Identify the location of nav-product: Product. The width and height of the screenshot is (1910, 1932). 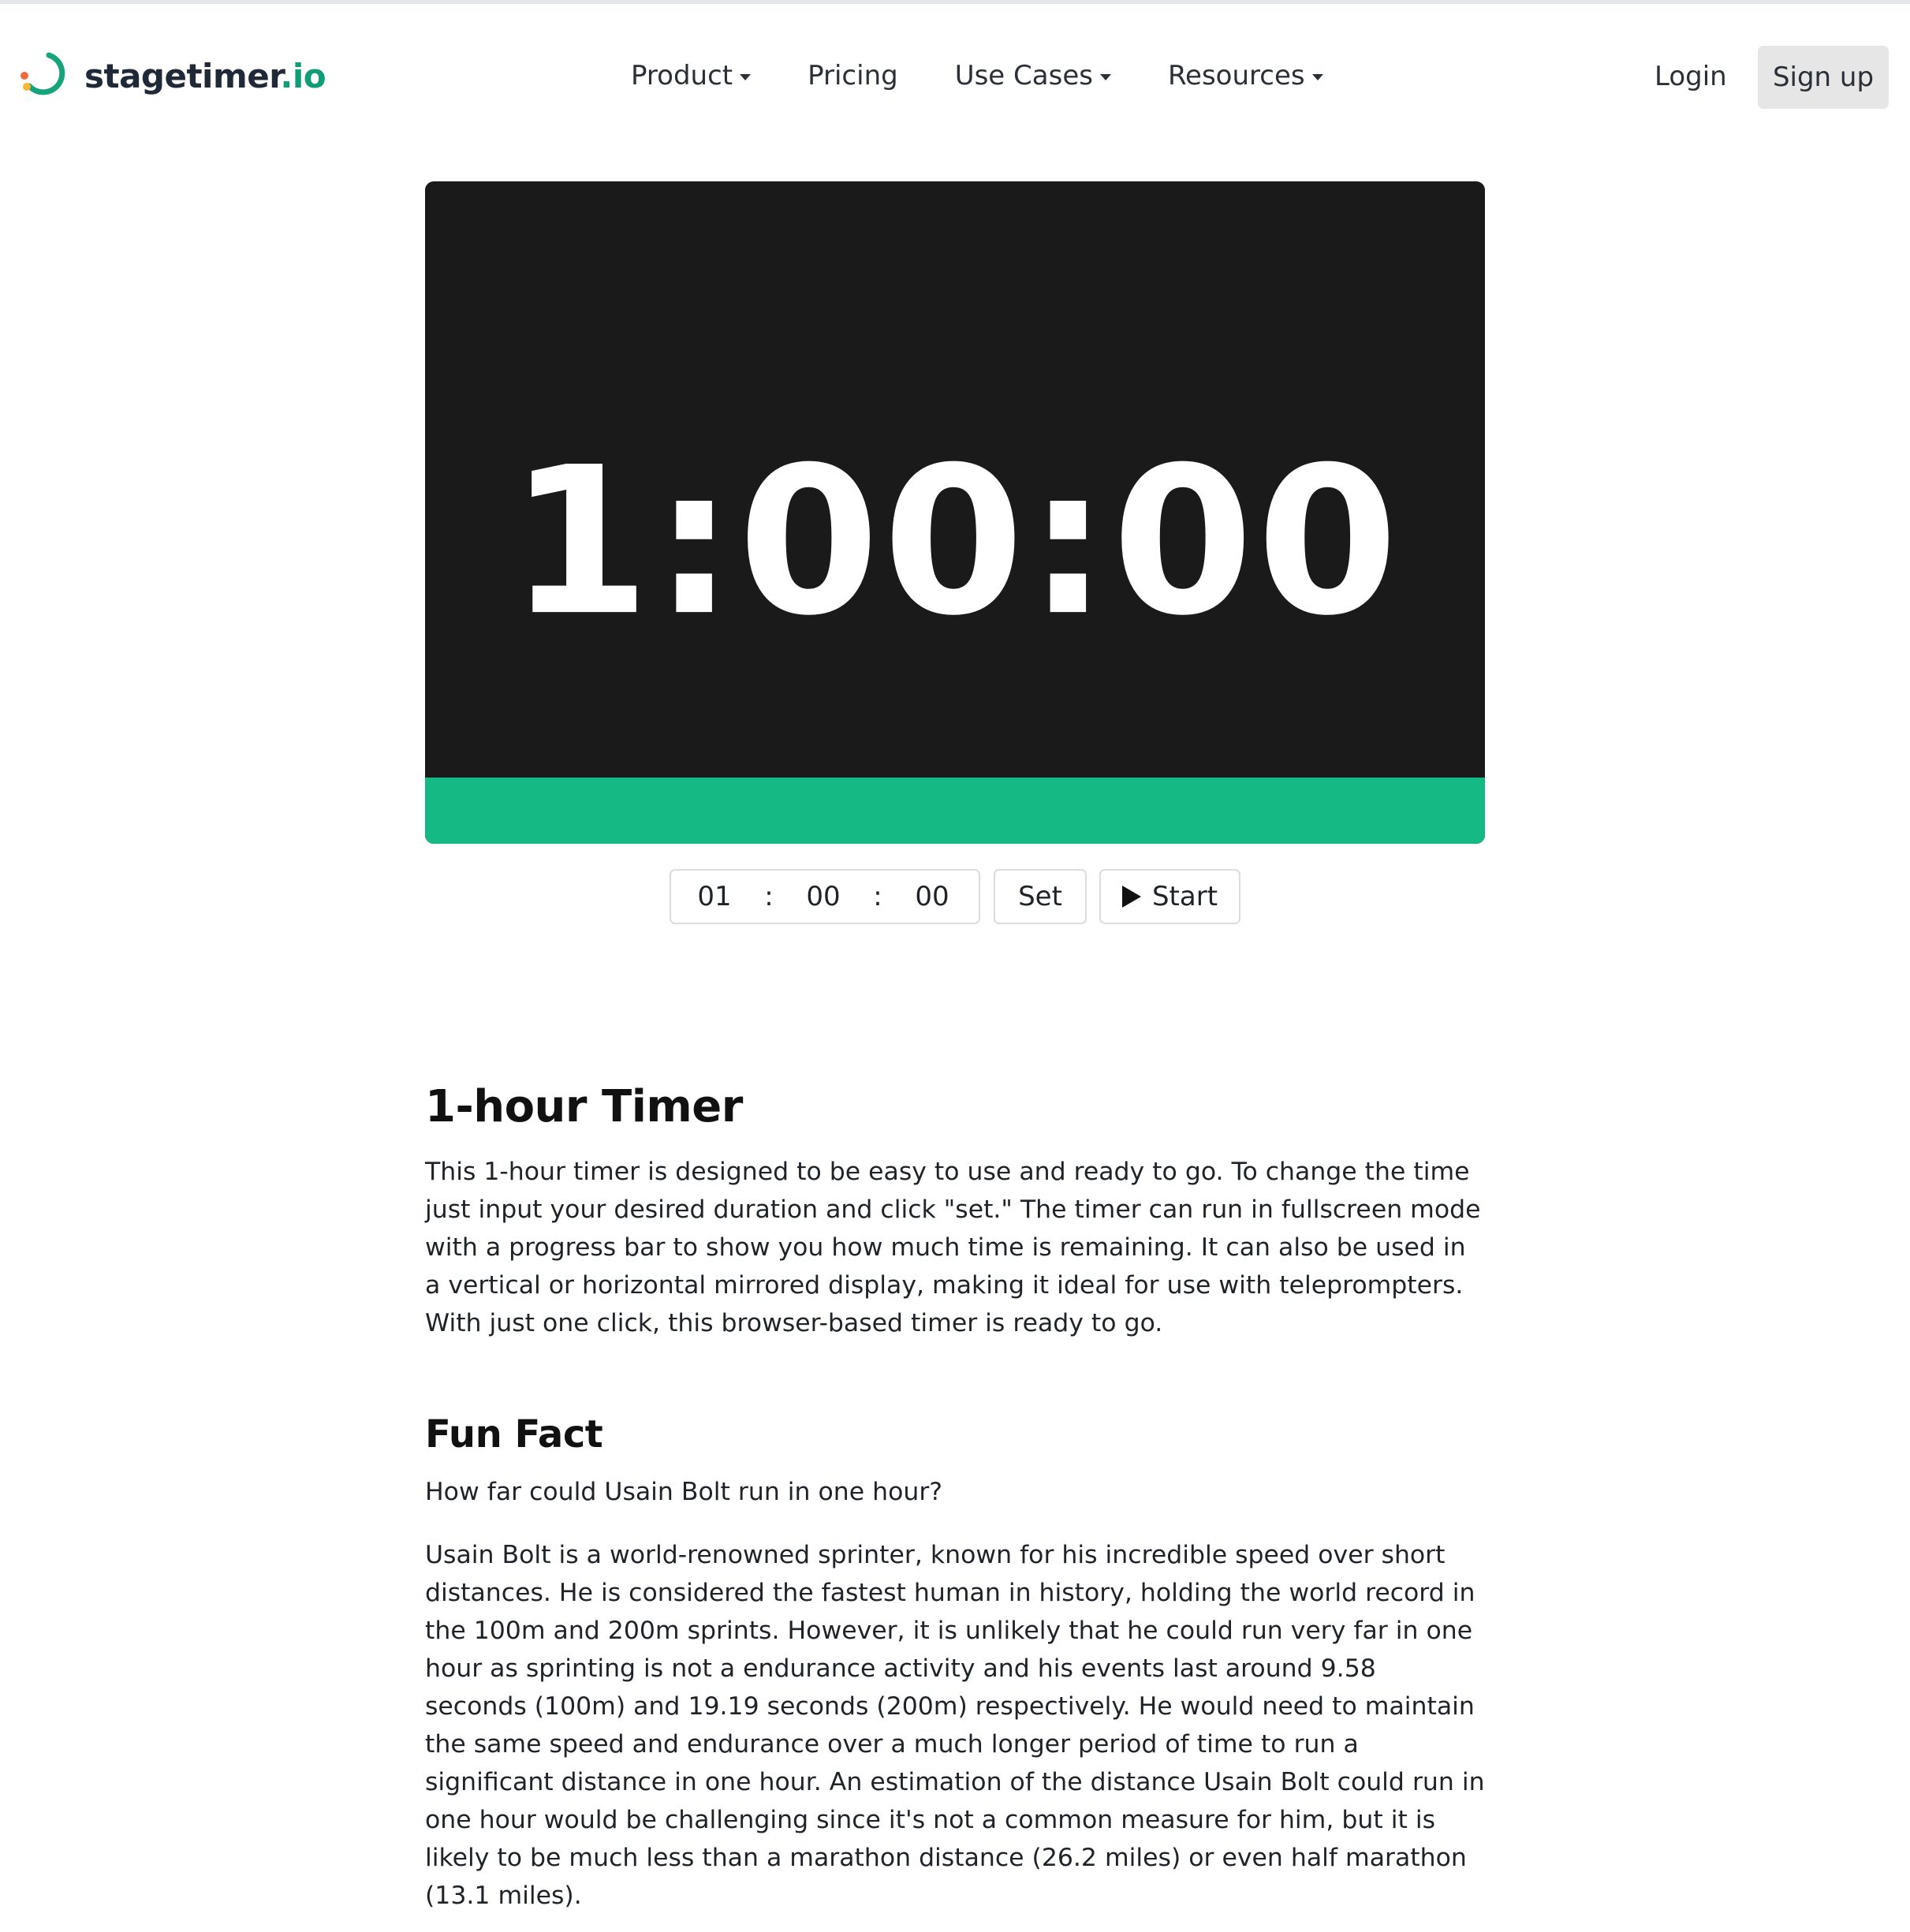
(691, 75).